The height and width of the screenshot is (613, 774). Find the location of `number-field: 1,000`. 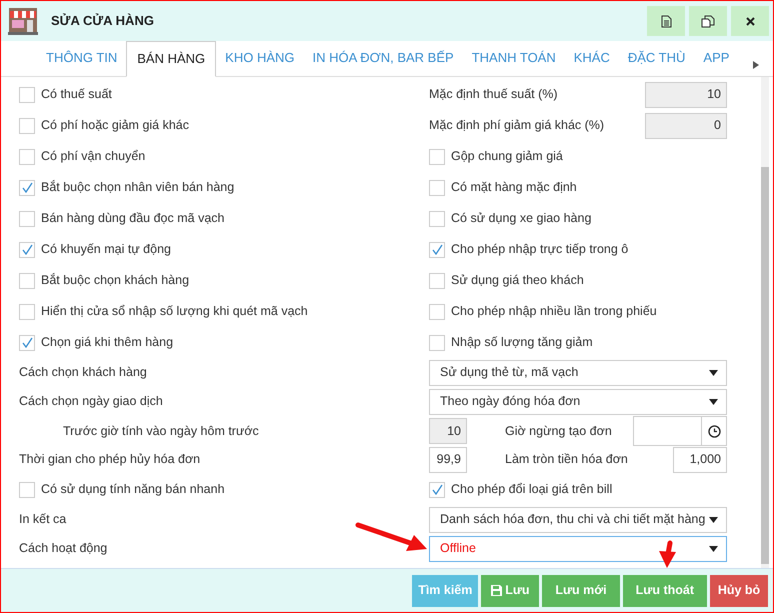

number-field: 1,000 is located at coordinates (700, 459).